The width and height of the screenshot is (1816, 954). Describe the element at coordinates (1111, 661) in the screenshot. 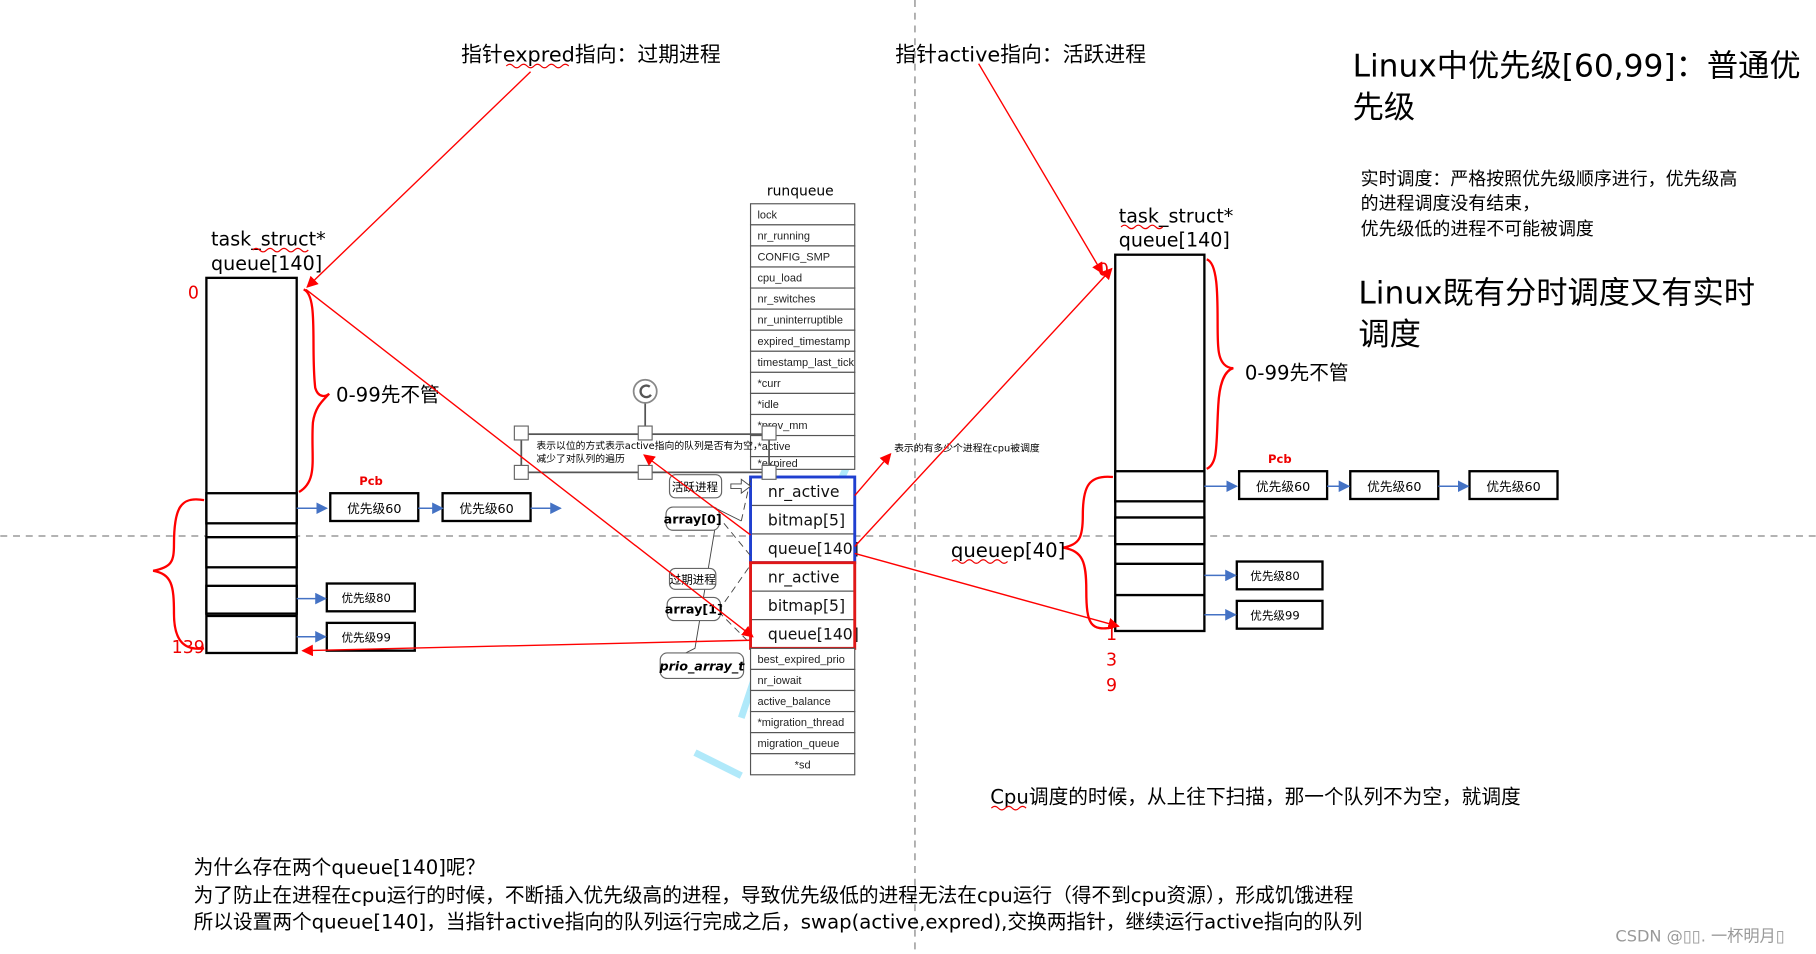

I see `right-index-bottom-3: 3` at that location.